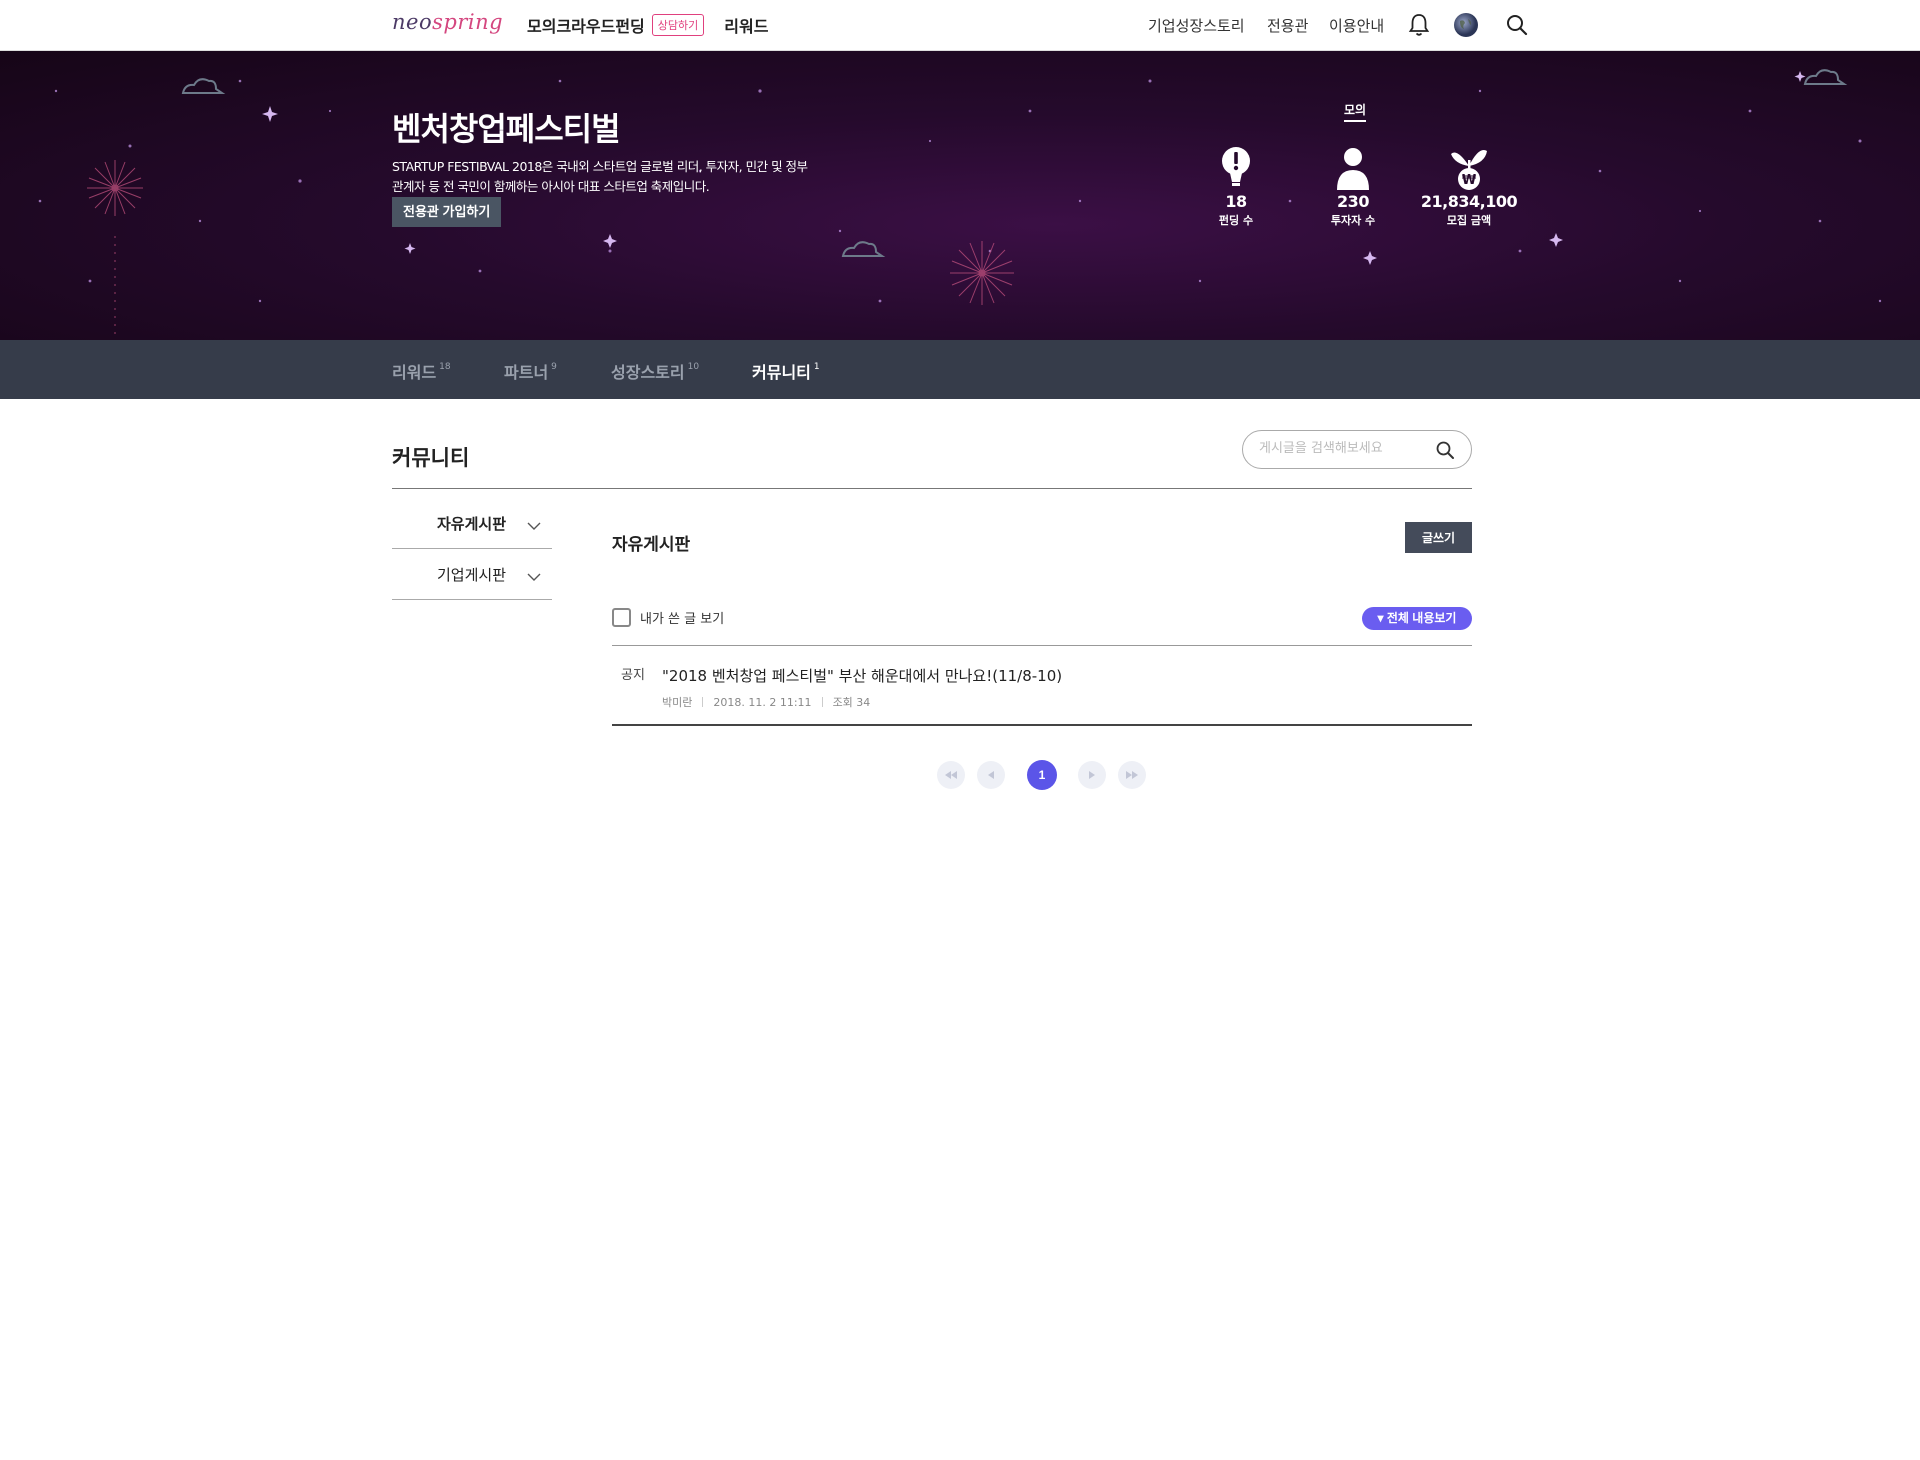 Image resolution: width=1920 pixels, height=1460 pixels. I want to click on double-right-arrow-icon, so click(1132, 775).